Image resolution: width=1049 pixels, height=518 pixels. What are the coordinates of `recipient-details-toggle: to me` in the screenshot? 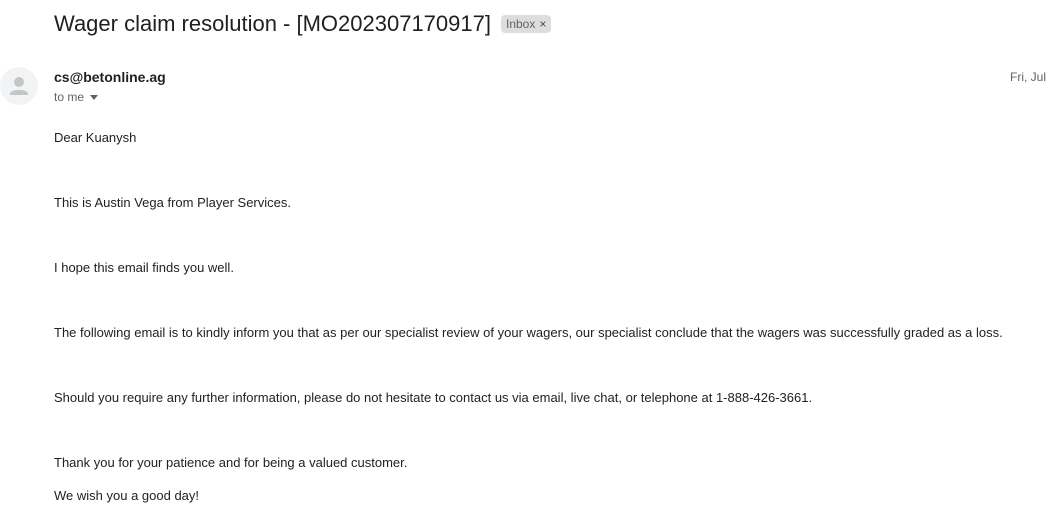 It's located at (76, 97).